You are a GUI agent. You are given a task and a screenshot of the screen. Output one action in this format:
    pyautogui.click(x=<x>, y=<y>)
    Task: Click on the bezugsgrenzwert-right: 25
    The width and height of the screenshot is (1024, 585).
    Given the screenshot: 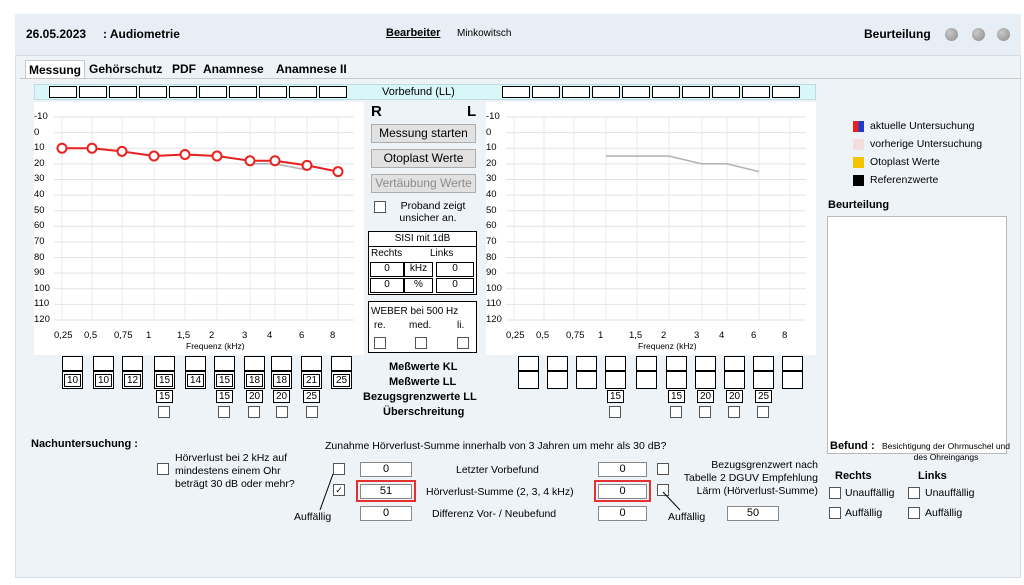 What is the action you would take?
    pyautogui.click(x=311, y=396)
    